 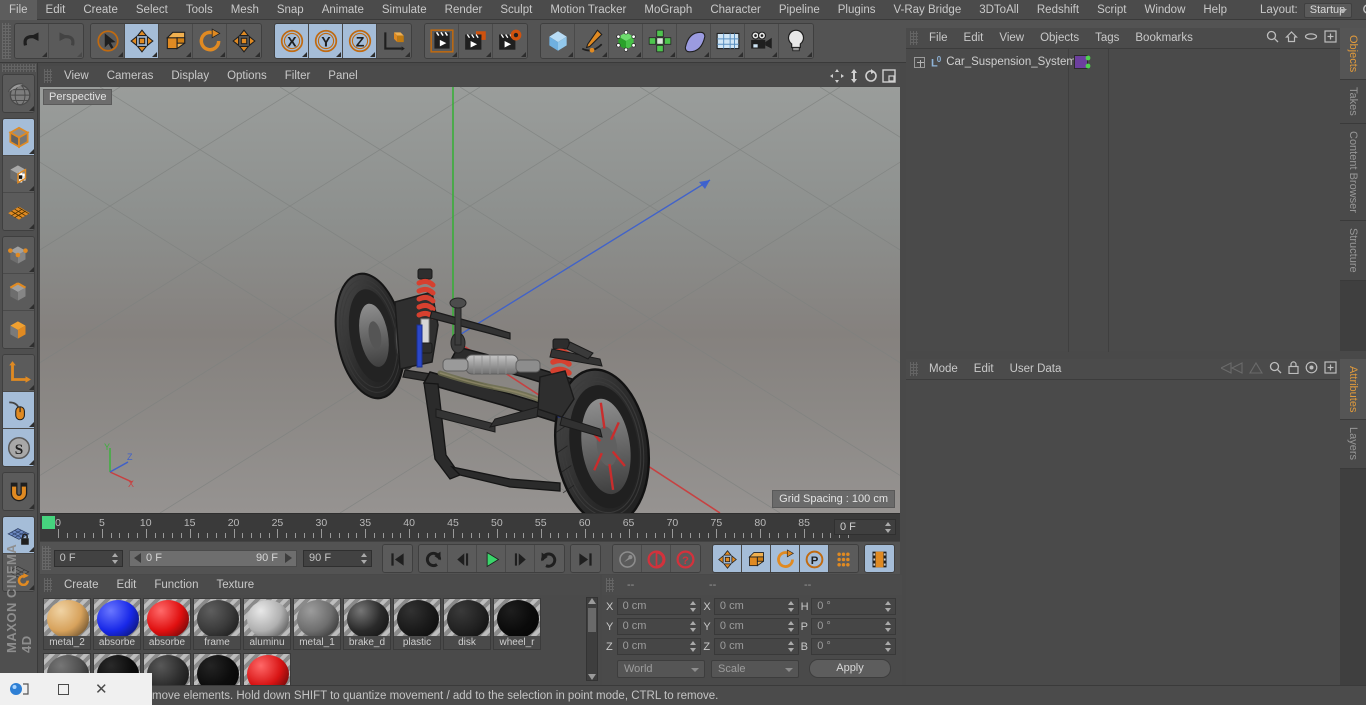 What do you see at coordinates (19, 689) in the screenshot?
I see `c4d-logo-icon` at bounding box center [19, 689].